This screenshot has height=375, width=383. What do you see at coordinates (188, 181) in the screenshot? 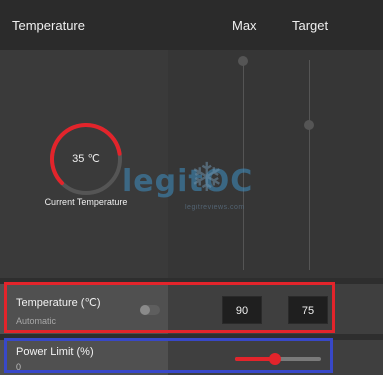
I see `watermark-logo: legitOC` at bounding box center [188, 181].